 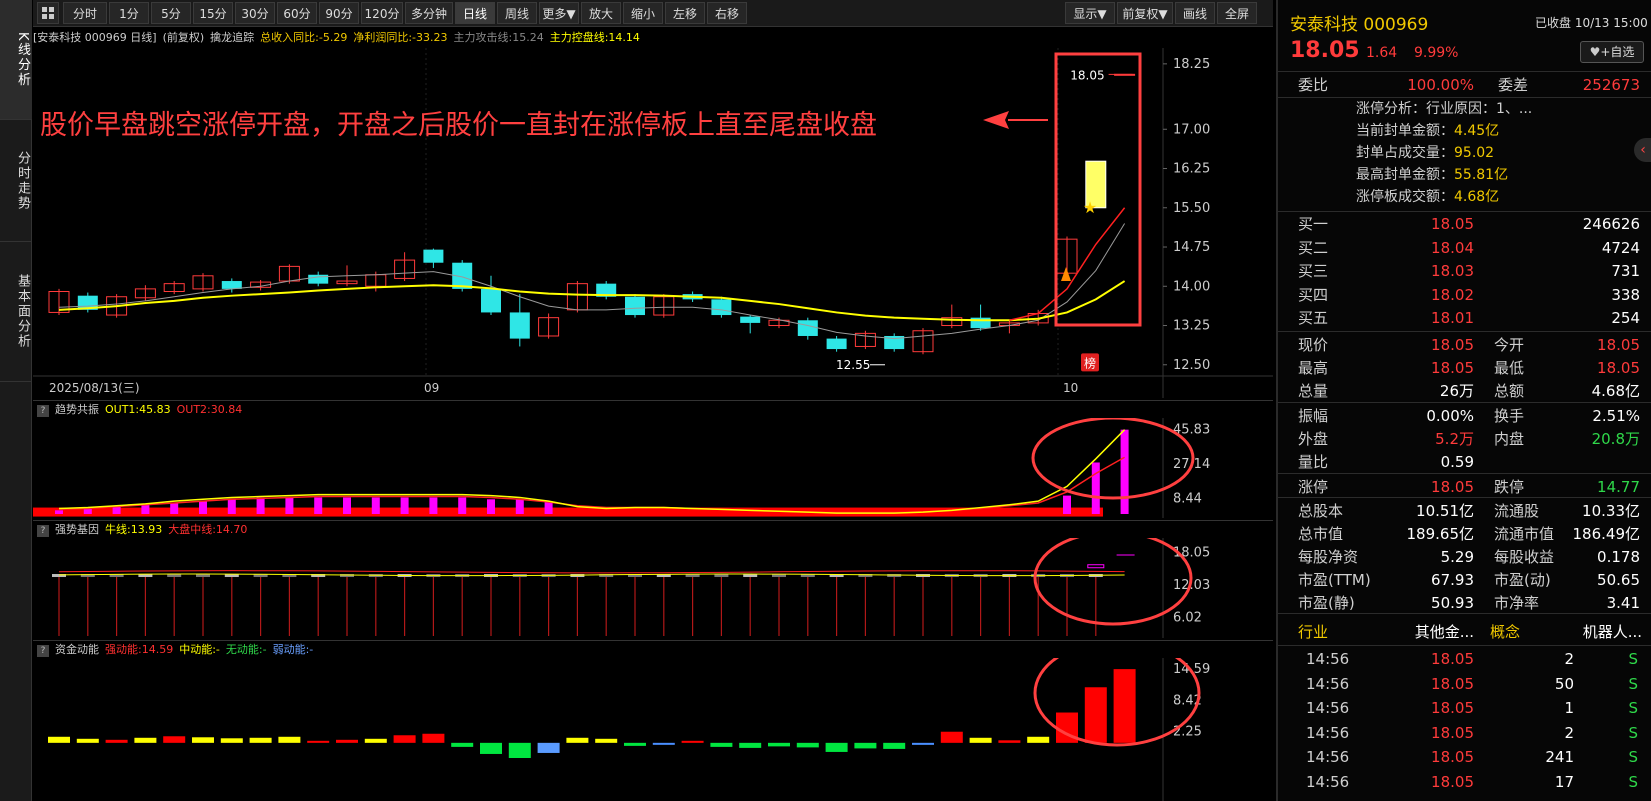 What do you see at coordinates (1606, 534) in the screenshot?
I see `stat-value: 186.49亿` at bounding box center [1606, 534].